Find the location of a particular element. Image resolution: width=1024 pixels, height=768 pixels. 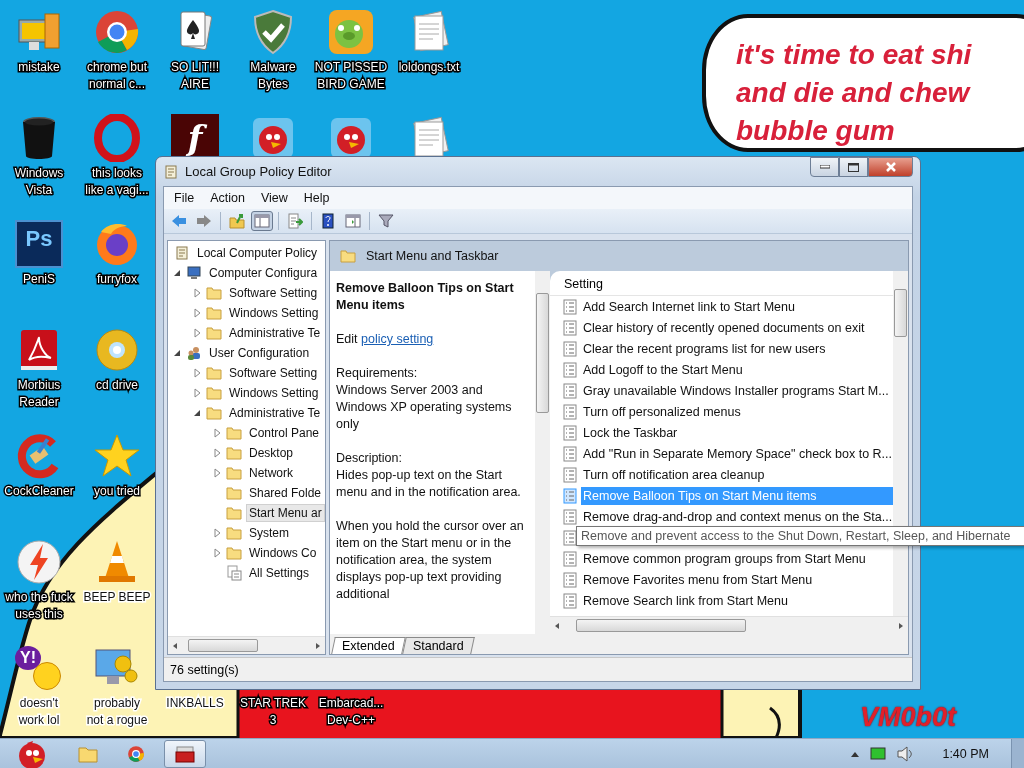

policy-setting-link: policy setting is located at coordinates (397, 339).